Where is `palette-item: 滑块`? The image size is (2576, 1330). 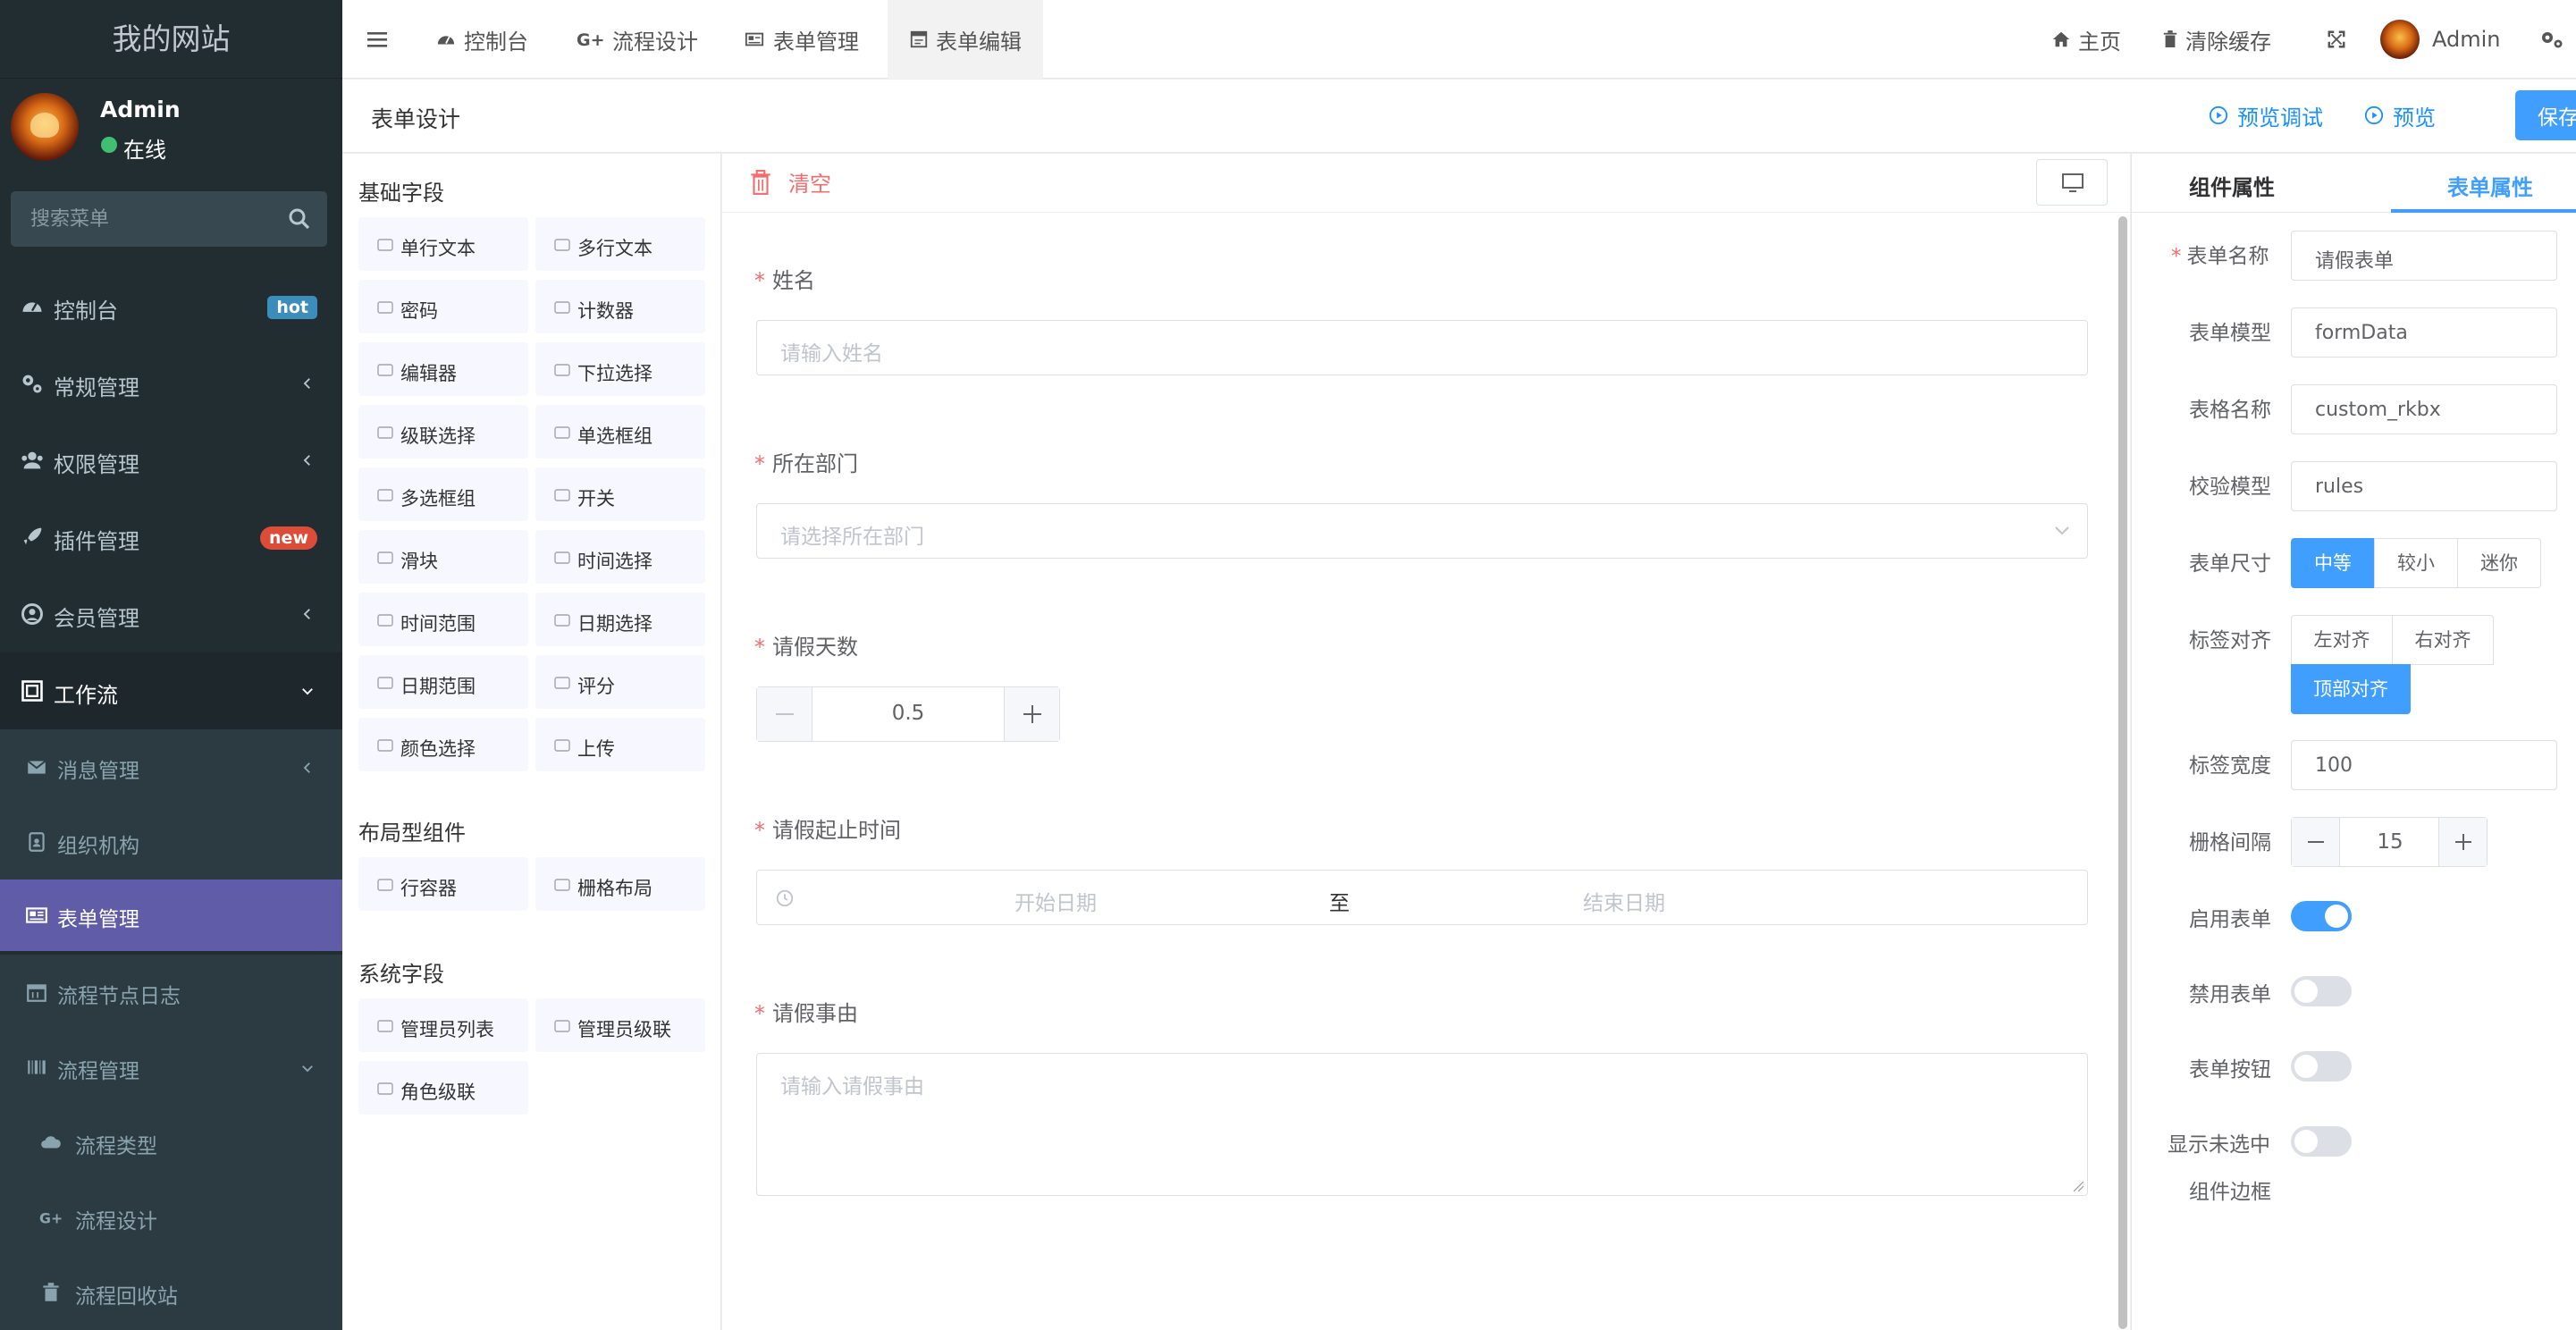 palette-item: 滑块 is located at coordinates (443, 557).